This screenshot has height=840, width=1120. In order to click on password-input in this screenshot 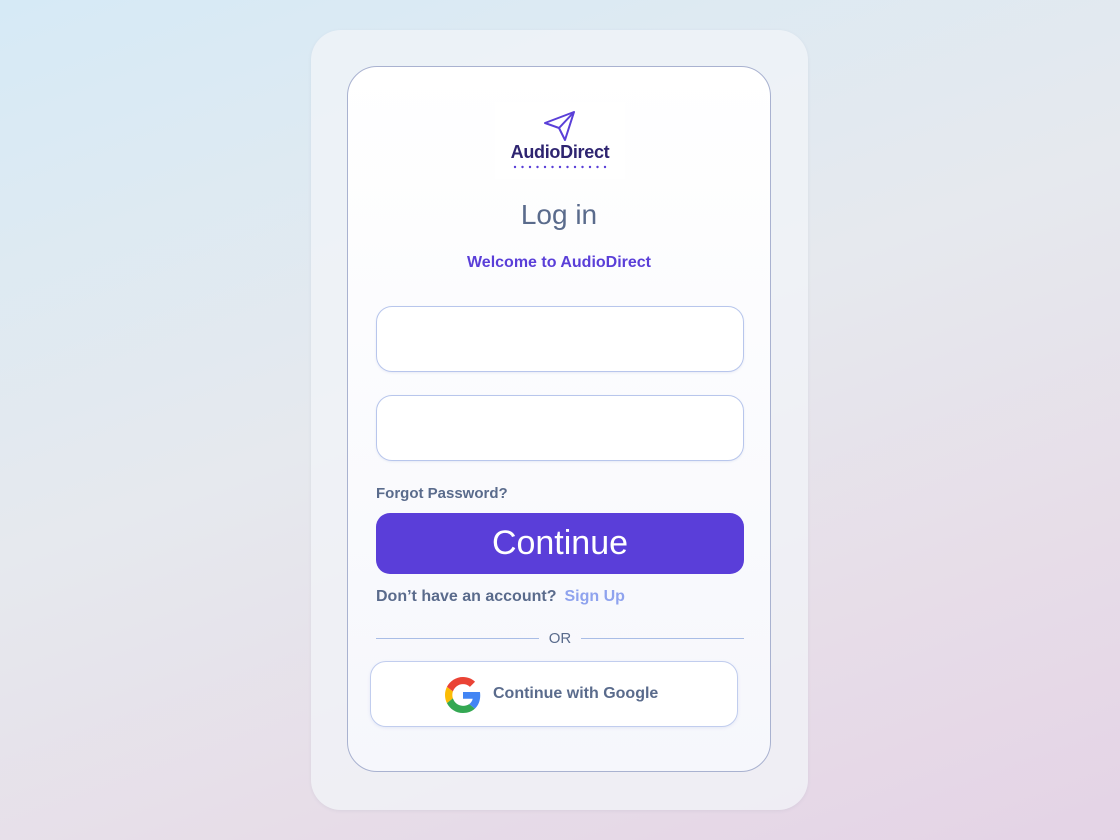, I will do `click(560, 428)`.